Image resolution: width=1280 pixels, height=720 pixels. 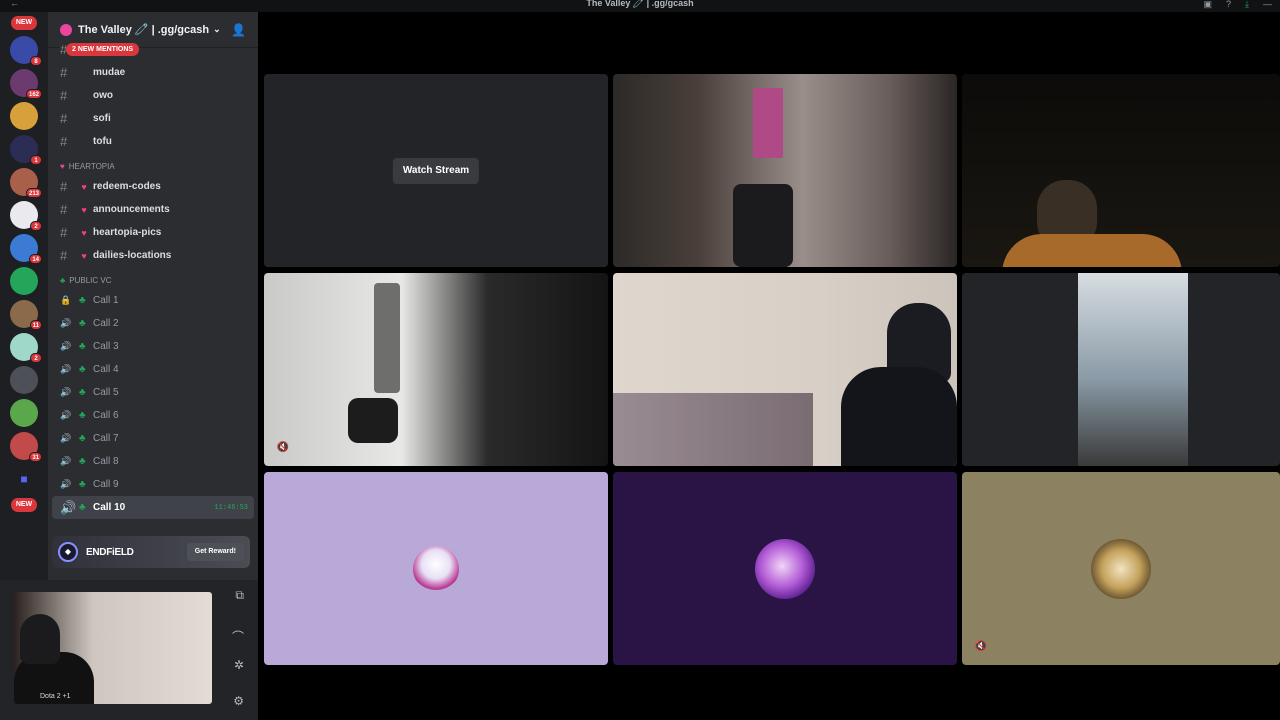 I want to click on server-icon: 162, so click(x=26, y=84).